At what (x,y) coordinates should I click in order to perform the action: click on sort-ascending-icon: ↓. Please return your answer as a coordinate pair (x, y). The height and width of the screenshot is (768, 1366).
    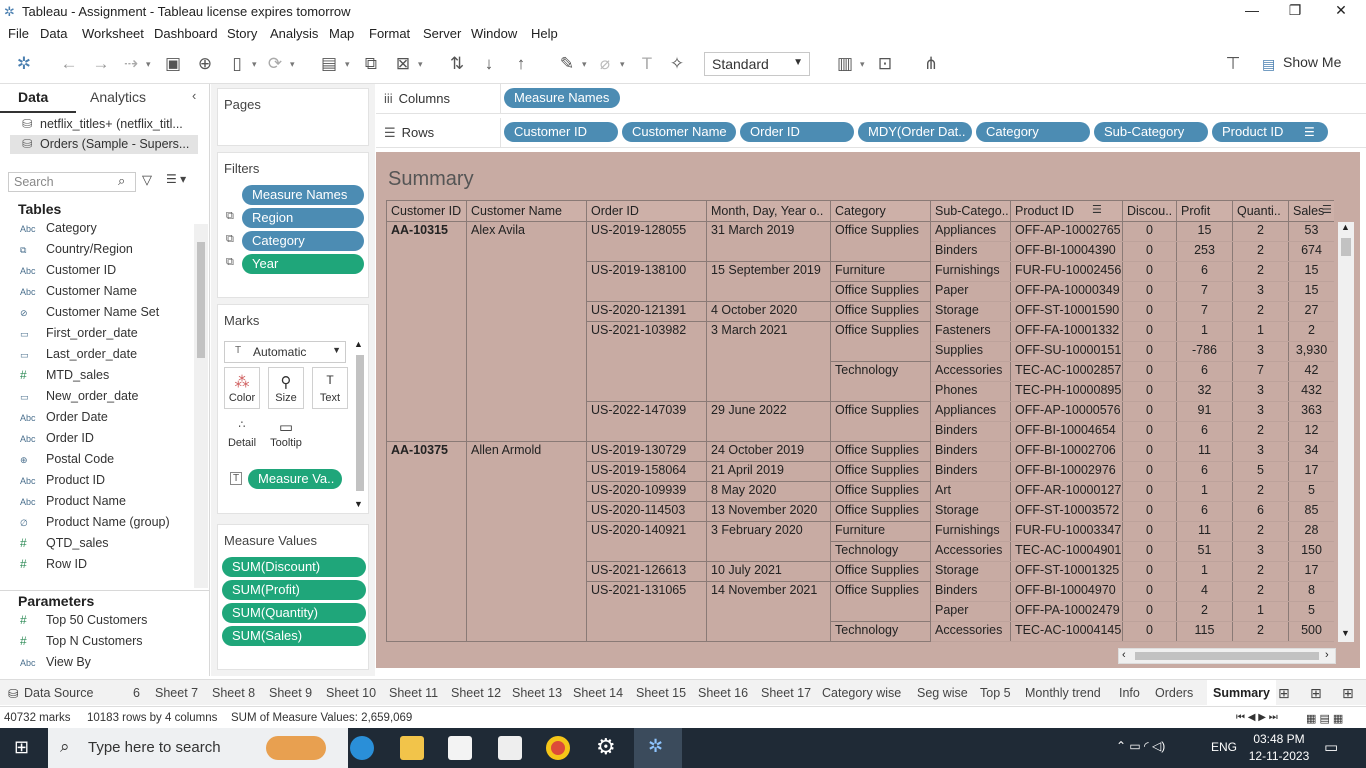
    Looking at the image, I should click on (489, 64).